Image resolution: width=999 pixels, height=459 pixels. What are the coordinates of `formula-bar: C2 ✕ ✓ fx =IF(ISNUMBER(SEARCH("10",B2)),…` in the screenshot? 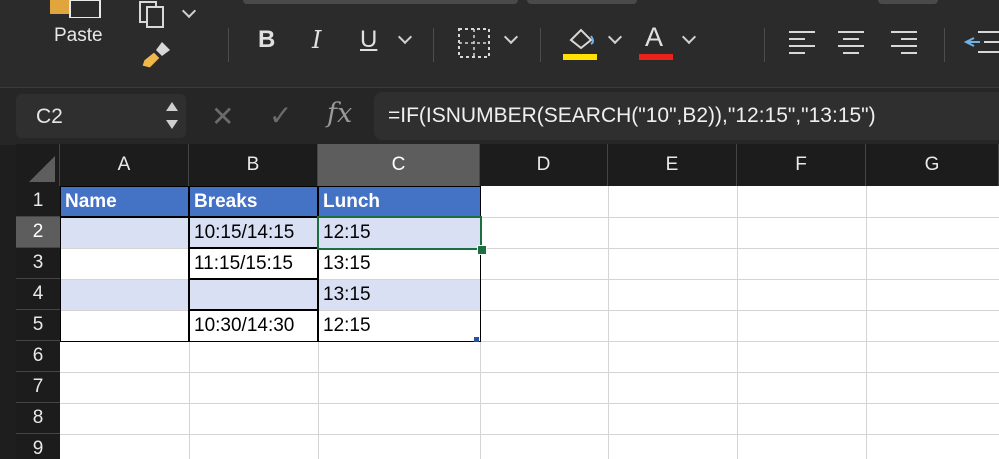 It's located at (499, 116).